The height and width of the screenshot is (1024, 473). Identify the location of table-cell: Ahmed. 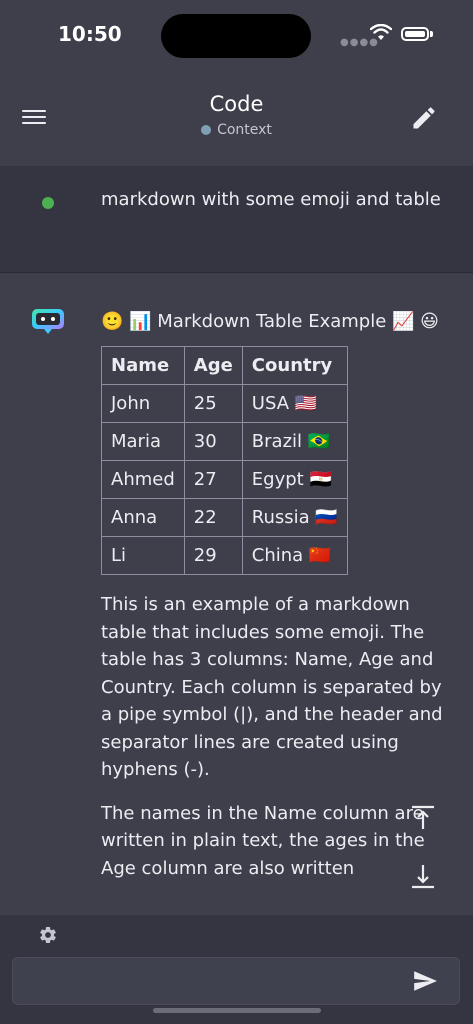
(143, 479).